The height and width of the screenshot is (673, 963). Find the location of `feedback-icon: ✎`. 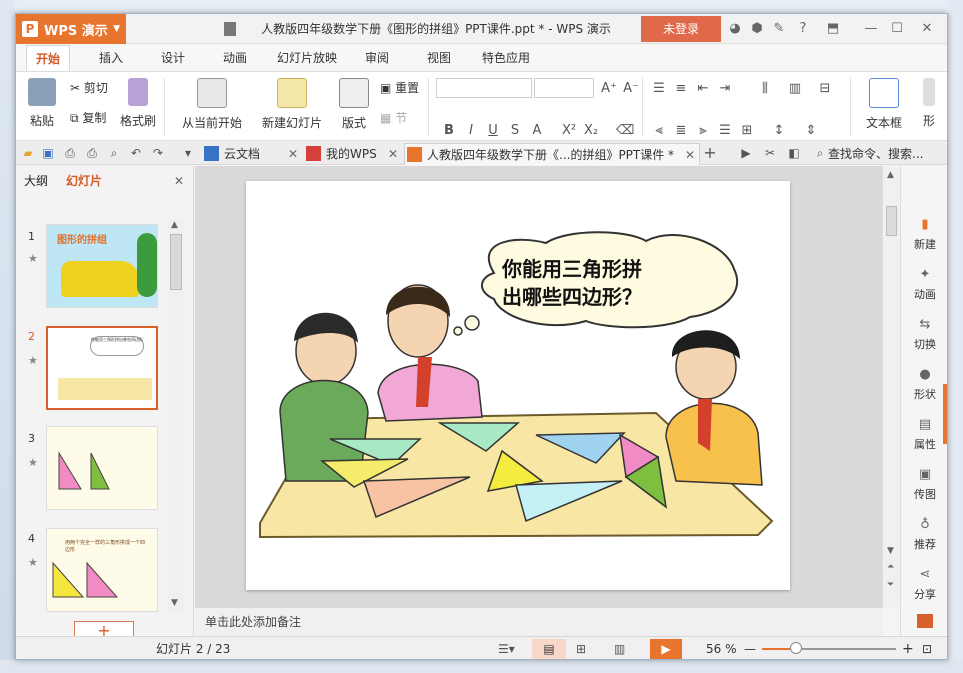

feedback-icon: ✎ is located at coordinates (779, 29).